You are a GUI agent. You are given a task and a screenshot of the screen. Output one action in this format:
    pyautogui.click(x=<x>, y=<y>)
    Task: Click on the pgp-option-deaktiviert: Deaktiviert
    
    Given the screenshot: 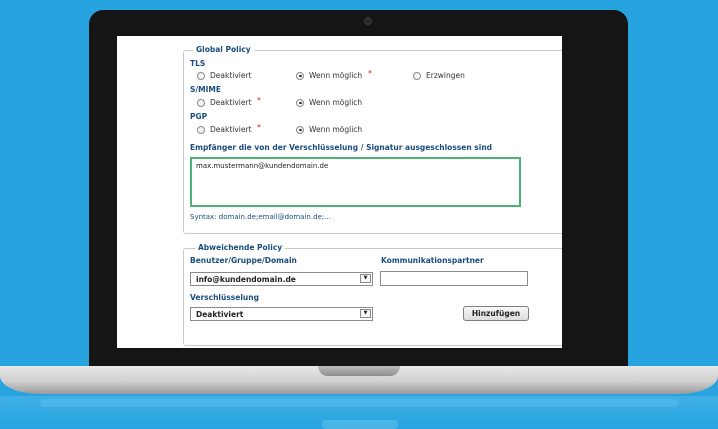 What is the action you would take?
    pyautogui.click(x=224, y=129)
    